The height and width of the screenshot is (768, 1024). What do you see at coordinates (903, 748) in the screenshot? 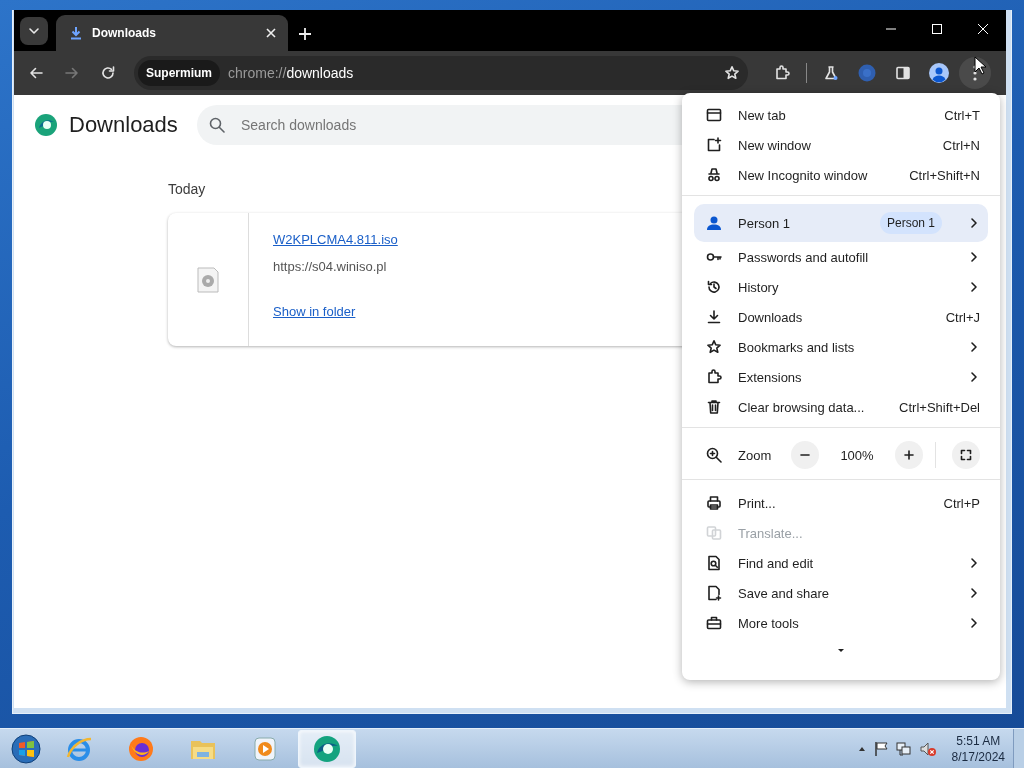
I see `network-icon` at bounding box center [903, 748].